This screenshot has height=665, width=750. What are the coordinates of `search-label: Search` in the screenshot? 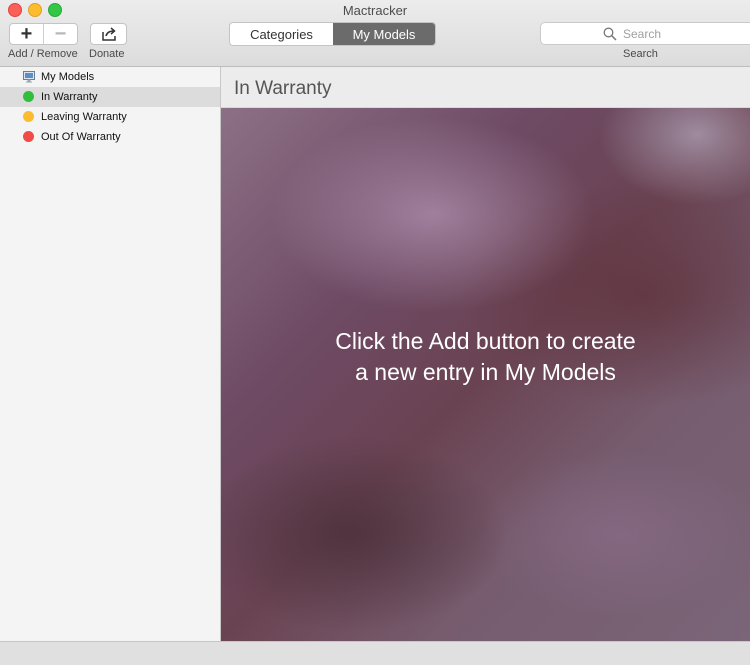 It's located at (640, 54).